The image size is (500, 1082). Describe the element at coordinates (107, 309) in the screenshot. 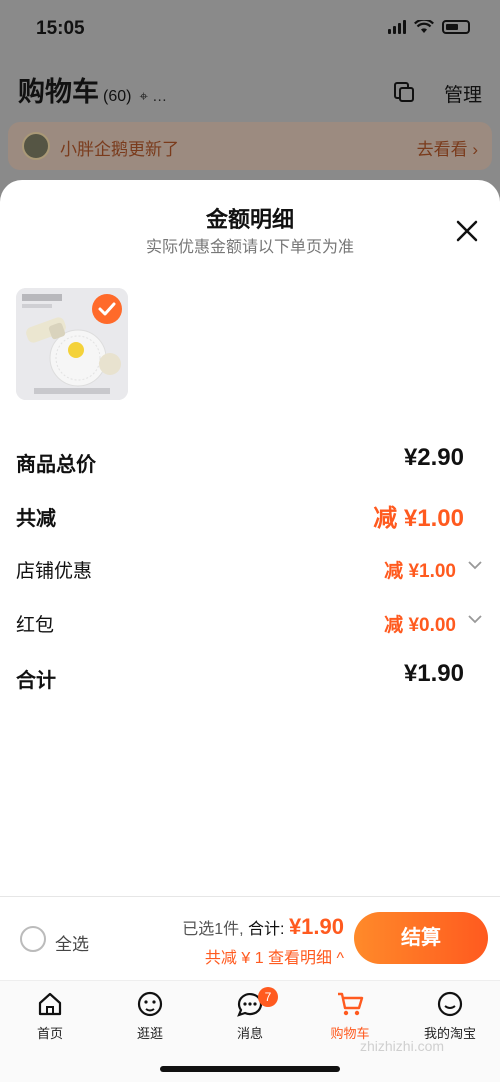

I see `selected-check-icon` at that location.